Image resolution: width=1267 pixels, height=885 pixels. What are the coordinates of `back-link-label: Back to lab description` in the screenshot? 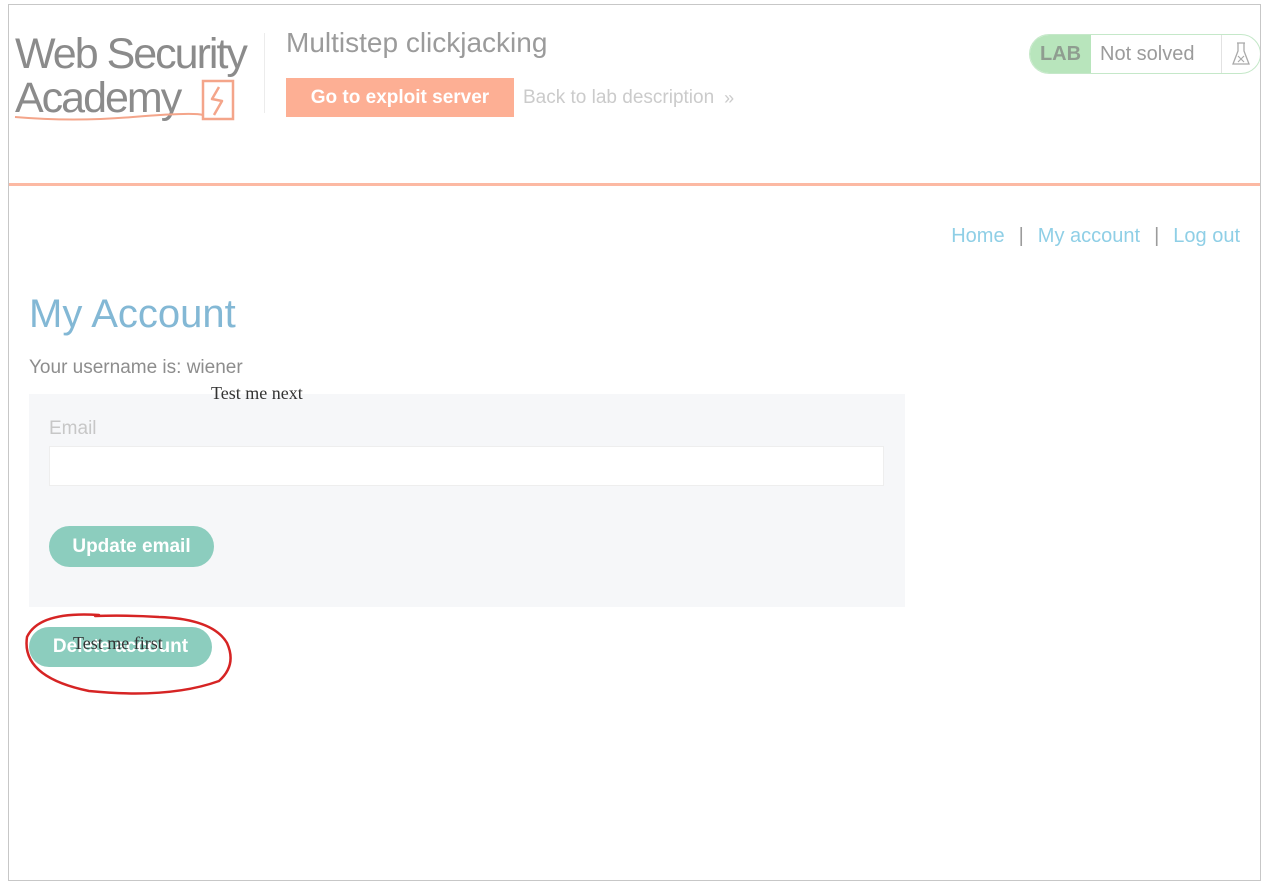 It's located at (619, 97).